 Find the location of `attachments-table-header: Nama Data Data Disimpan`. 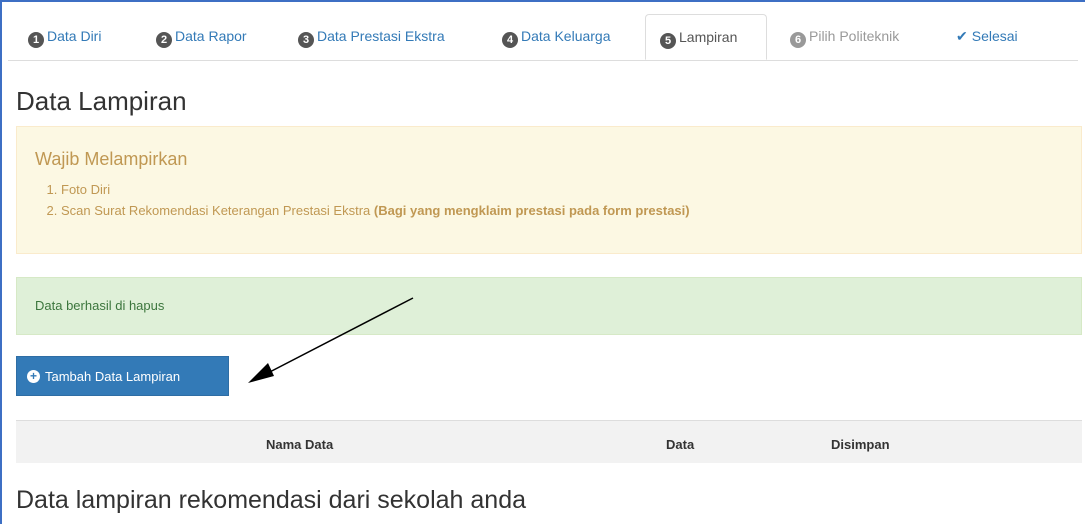

attachments-table-header: Nama Data Data Disimpan is located at coordinates (549, 442).